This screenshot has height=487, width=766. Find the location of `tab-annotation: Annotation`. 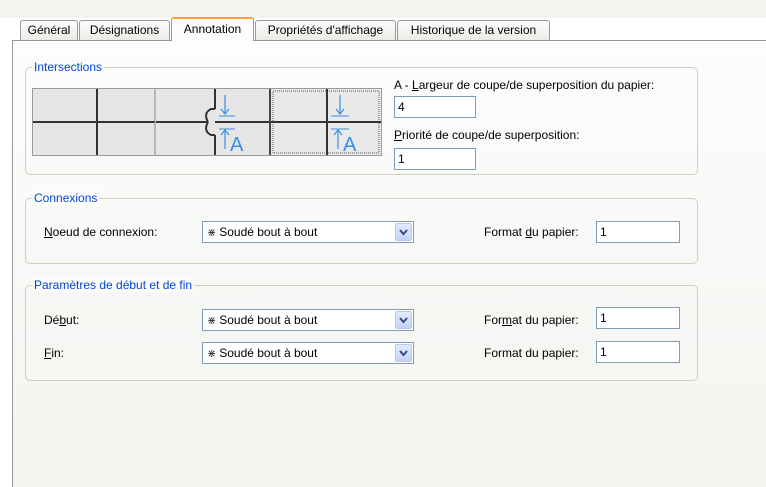

tab-annotation: Annotation is located at coordinates (212, 29).